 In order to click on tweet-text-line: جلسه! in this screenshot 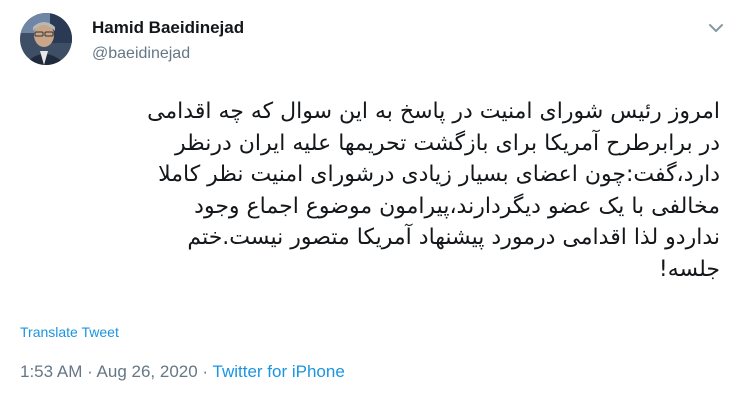, I will do `click(689, 269)`.